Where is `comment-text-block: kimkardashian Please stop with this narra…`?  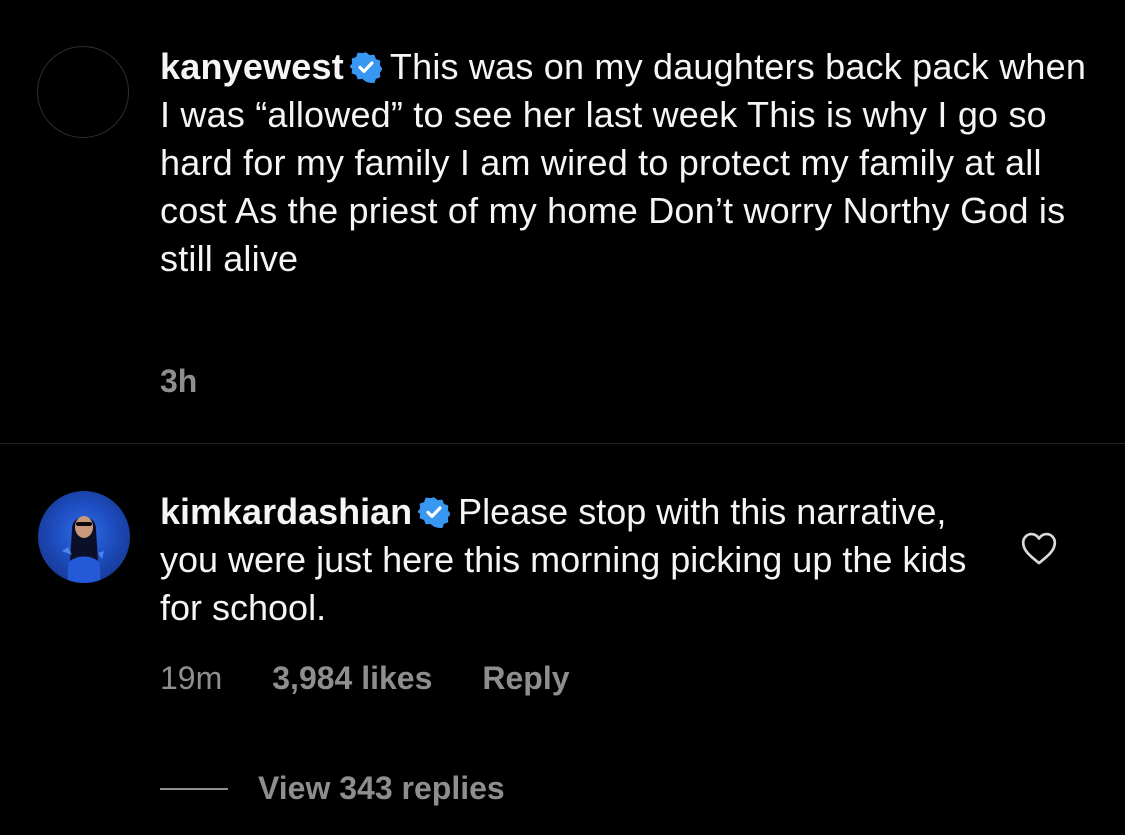
comment-text-block: kimkardashian Please stop with this narra… is located at coordinates (570, 560).